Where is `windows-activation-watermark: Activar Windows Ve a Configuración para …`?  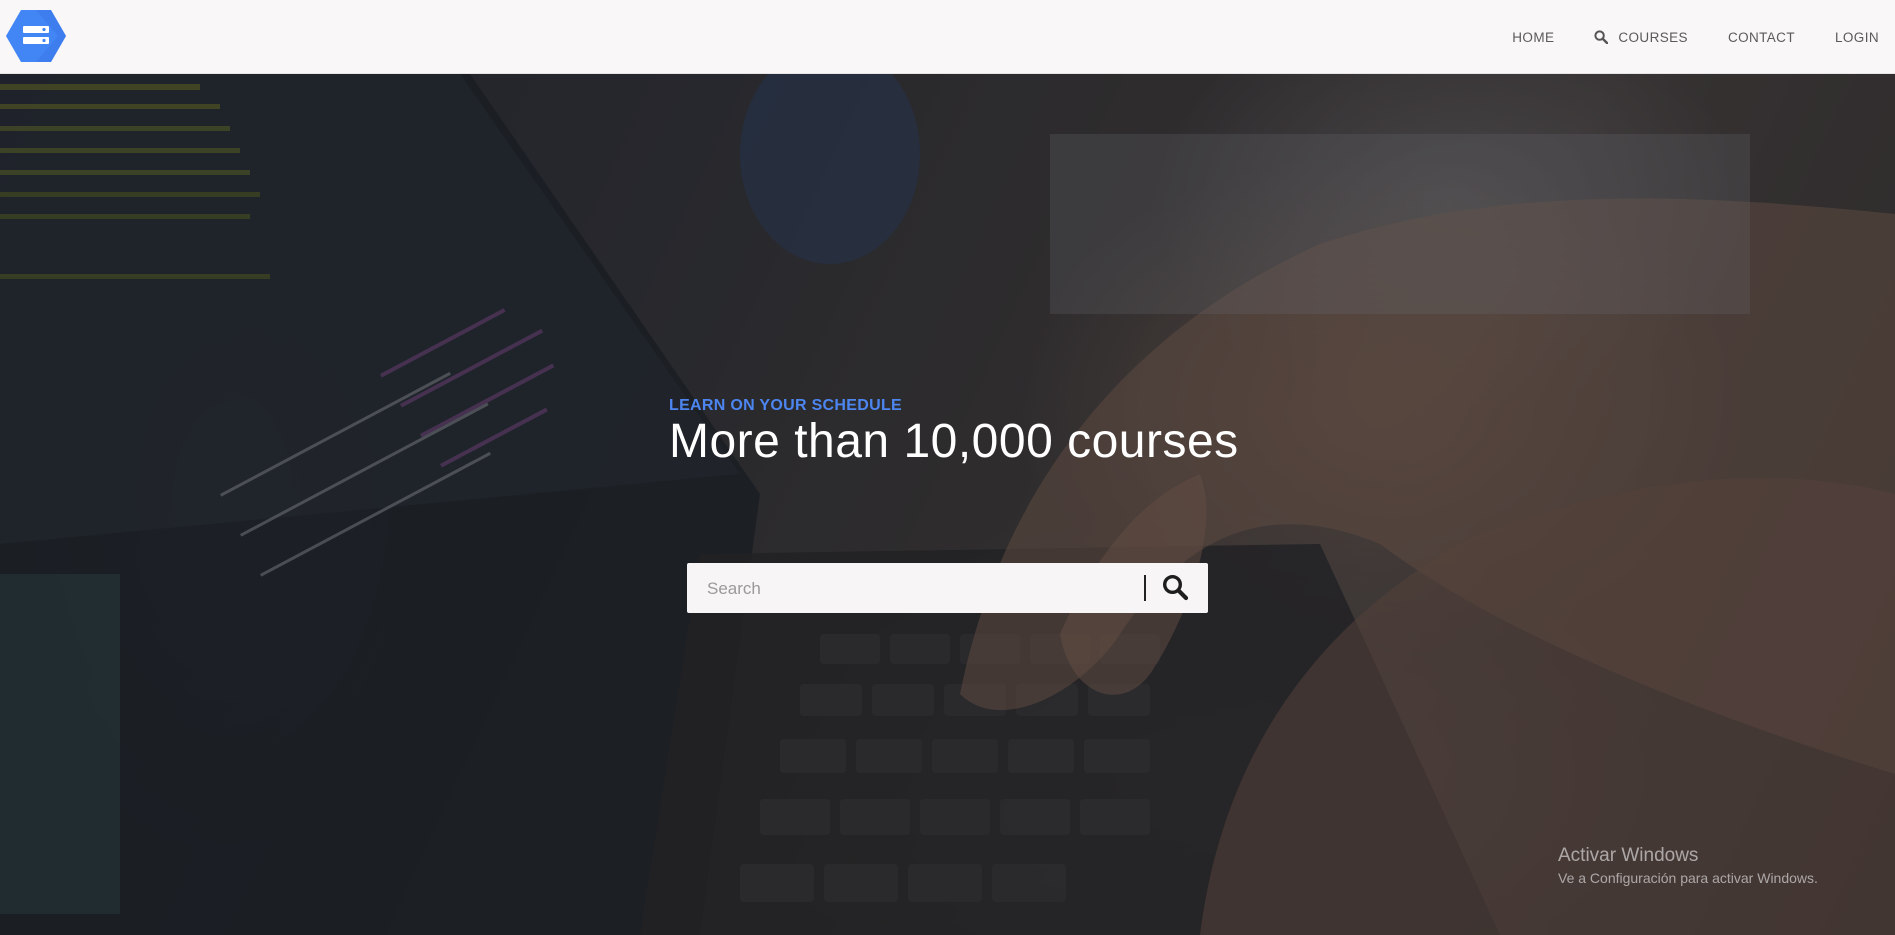
windows-activation-watermark: Activar Windows Ve a Configuración para … is located at coordinates (1688, 866).